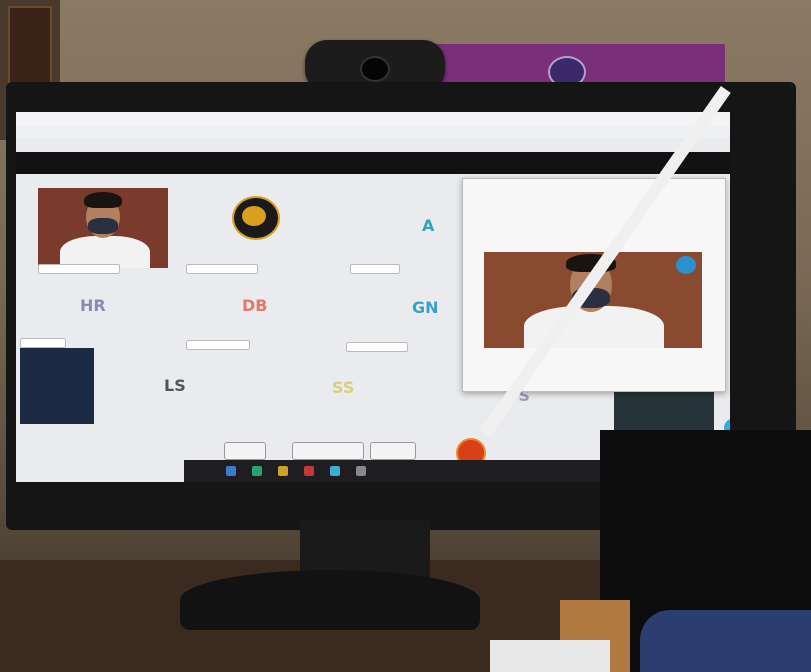 The height and width of the screenshot is (672, 811). What do you see at coordinates (103, 200) in the screenshot?
I see `participant-hair` at bounding box center [103, 200].